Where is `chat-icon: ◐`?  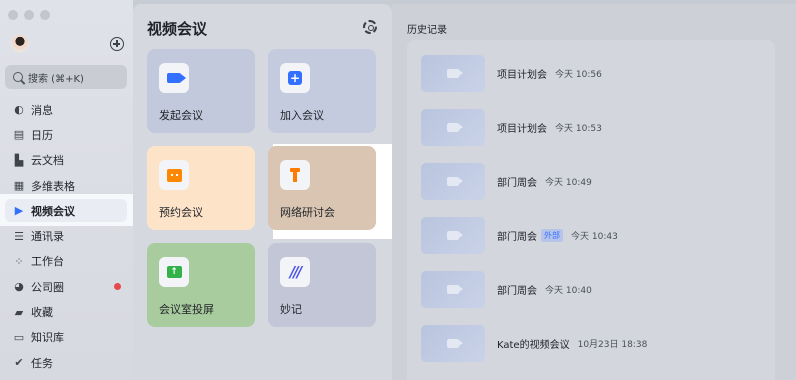
chat-icon: ◐ is located at coordinates (19, 110).